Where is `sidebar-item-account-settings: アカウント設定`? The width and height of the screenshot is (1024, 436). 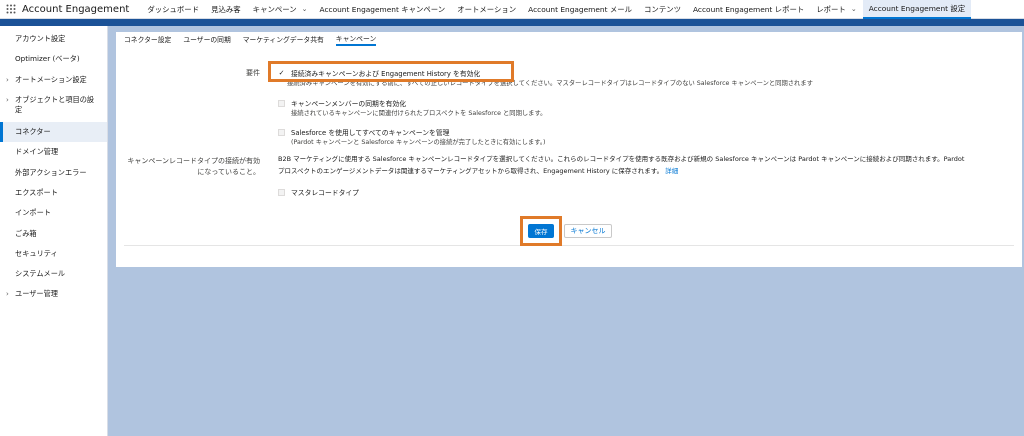 sidebar-item-account-settings: アカウント設定 is located at coordinates (53, 39).